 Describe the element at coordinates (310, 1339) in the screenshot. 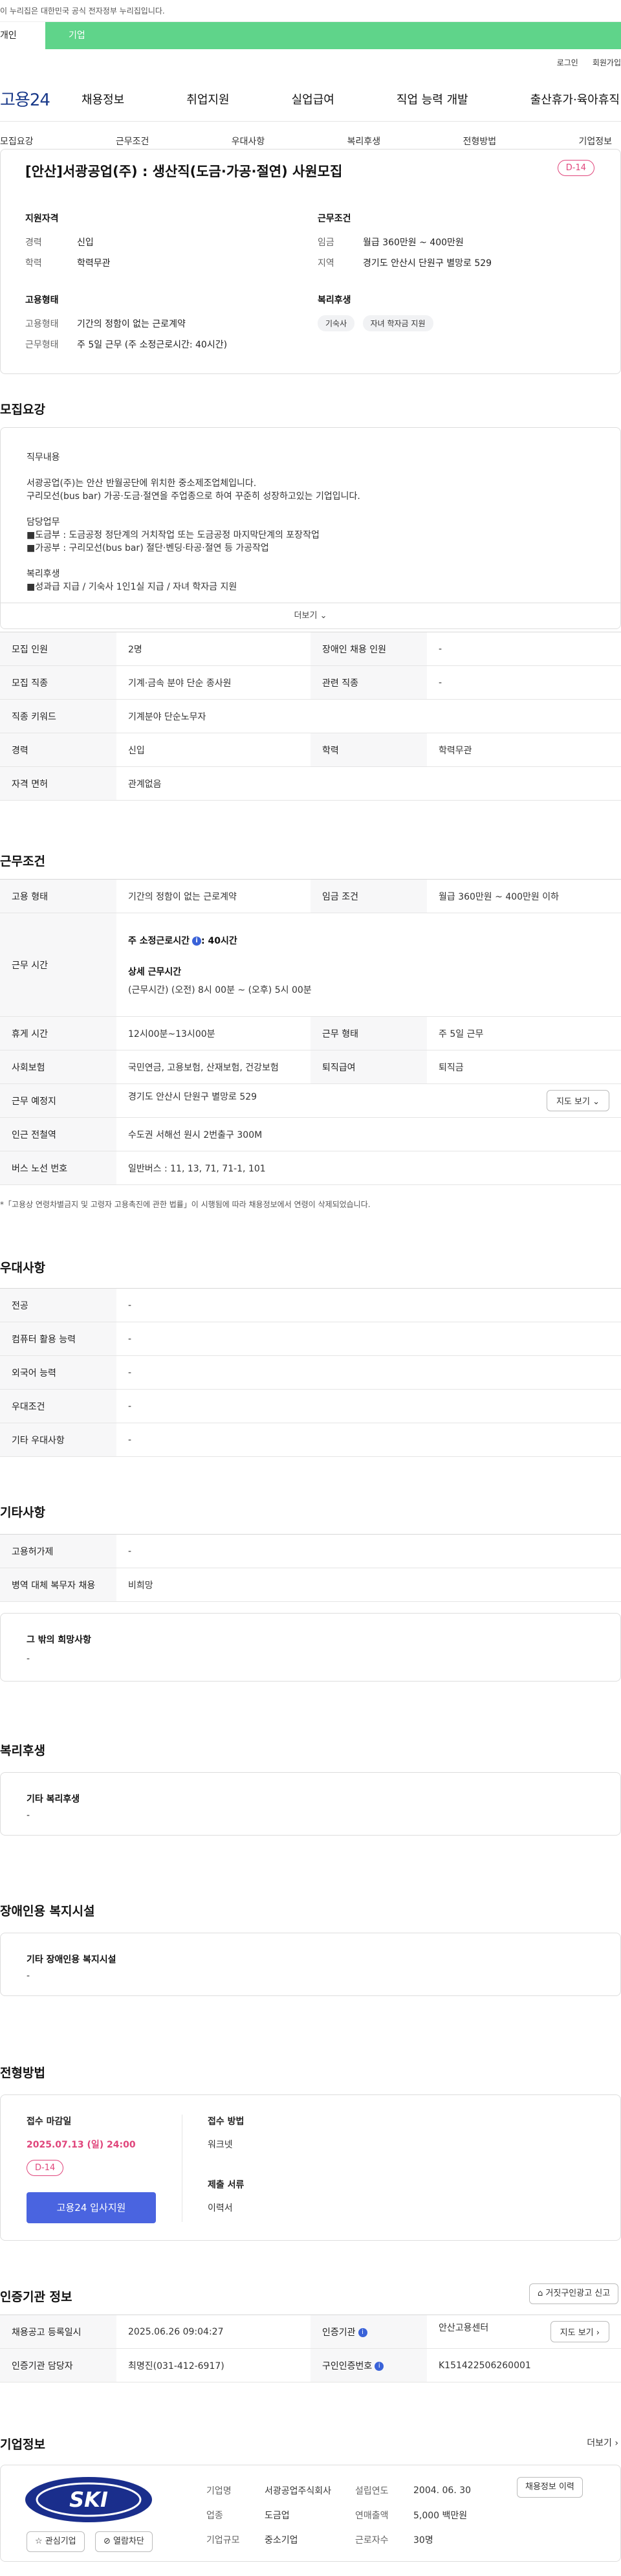

I see `table-row: 컴퓨터 활용 능력 -` at that location.